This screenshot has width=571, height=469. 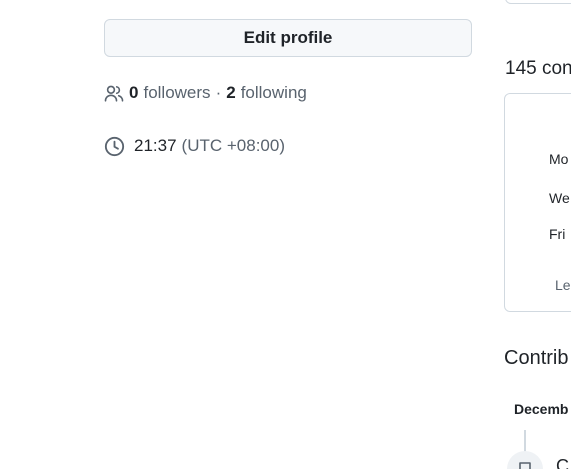 I want to click on clock-icon, so click(x=114, y=146).